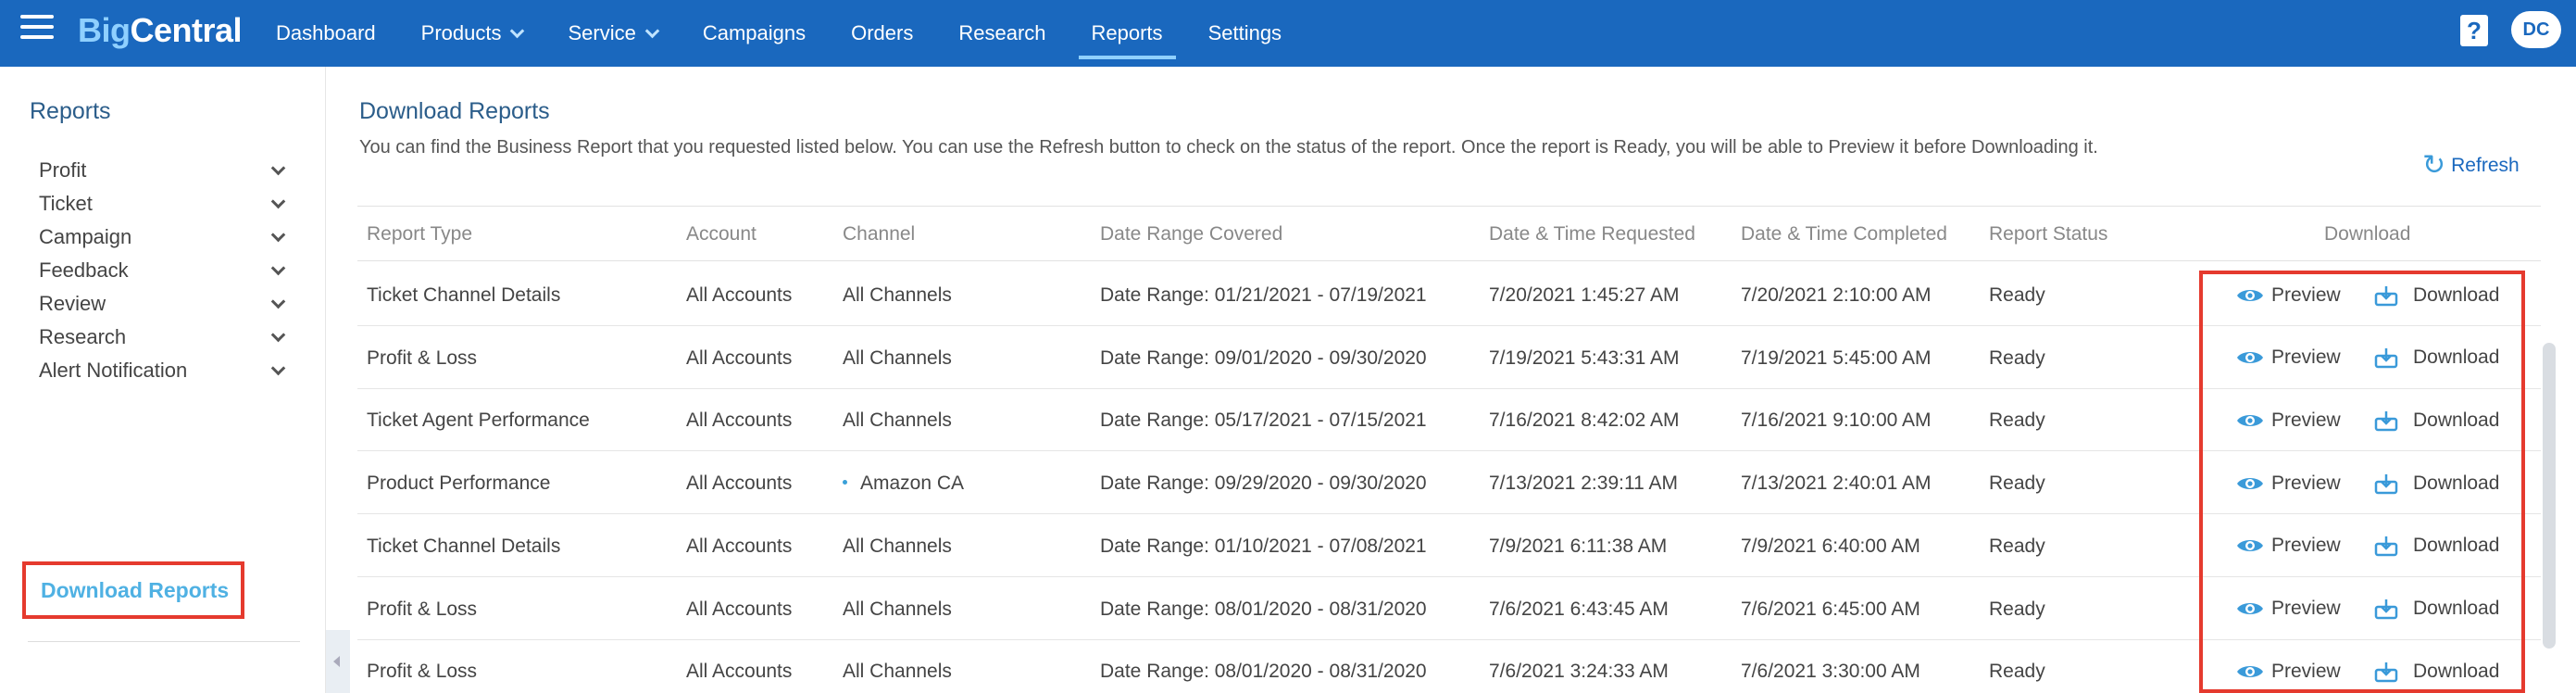 Image resolution: width=2576 pixels, height=693 pixels. What do you see at coordinates (338, 661) in the screenshot?
I see `sidebar-collapse-handle` at bounding box center [338, 661].